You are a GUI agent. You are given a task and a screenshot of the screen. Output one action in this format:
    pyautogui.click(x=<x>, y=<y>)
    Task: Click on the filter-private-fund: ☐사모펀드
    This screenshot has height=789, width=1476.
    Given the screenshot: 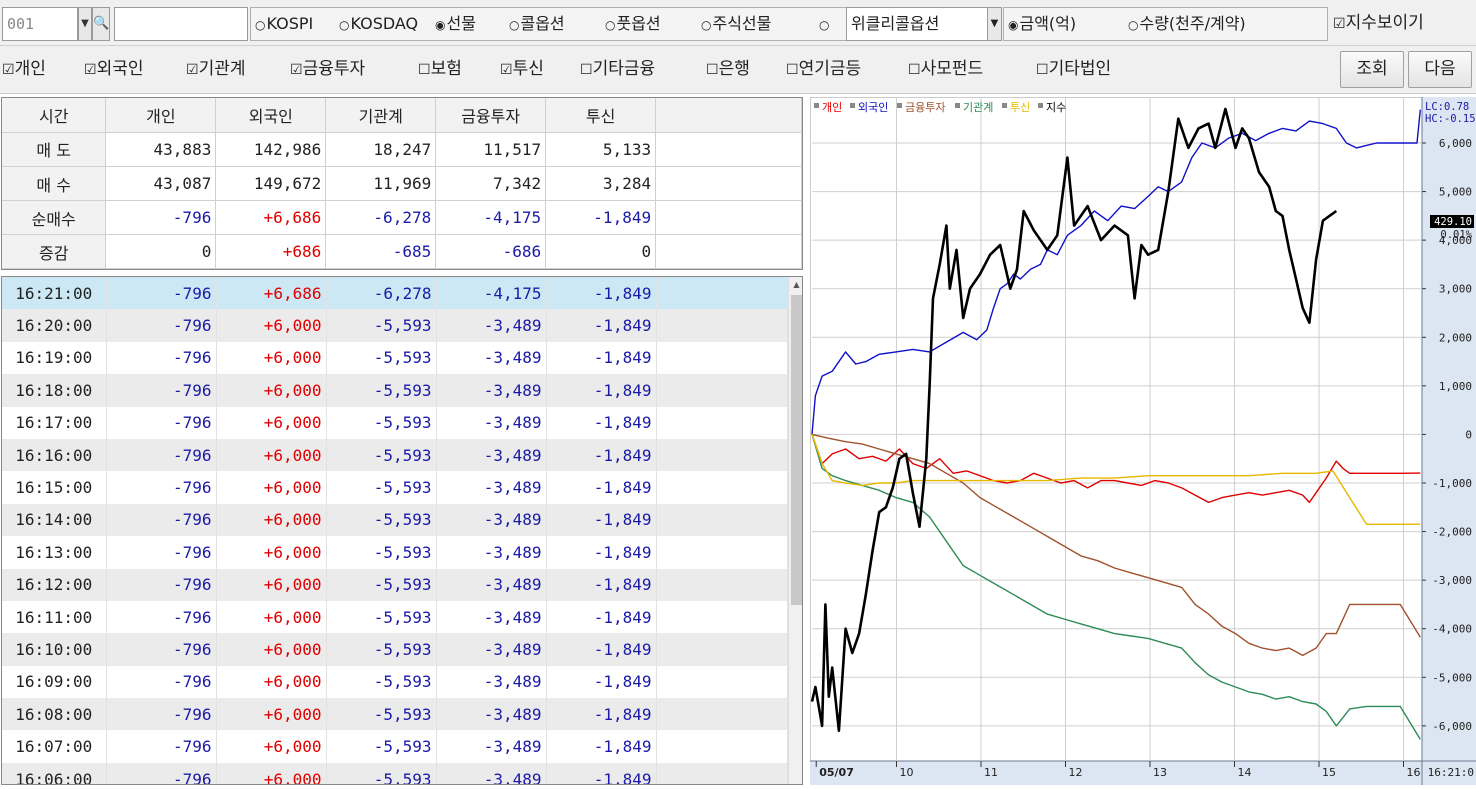 What is the action you would take?
    pyautogui.click(x=945, y=69)
    